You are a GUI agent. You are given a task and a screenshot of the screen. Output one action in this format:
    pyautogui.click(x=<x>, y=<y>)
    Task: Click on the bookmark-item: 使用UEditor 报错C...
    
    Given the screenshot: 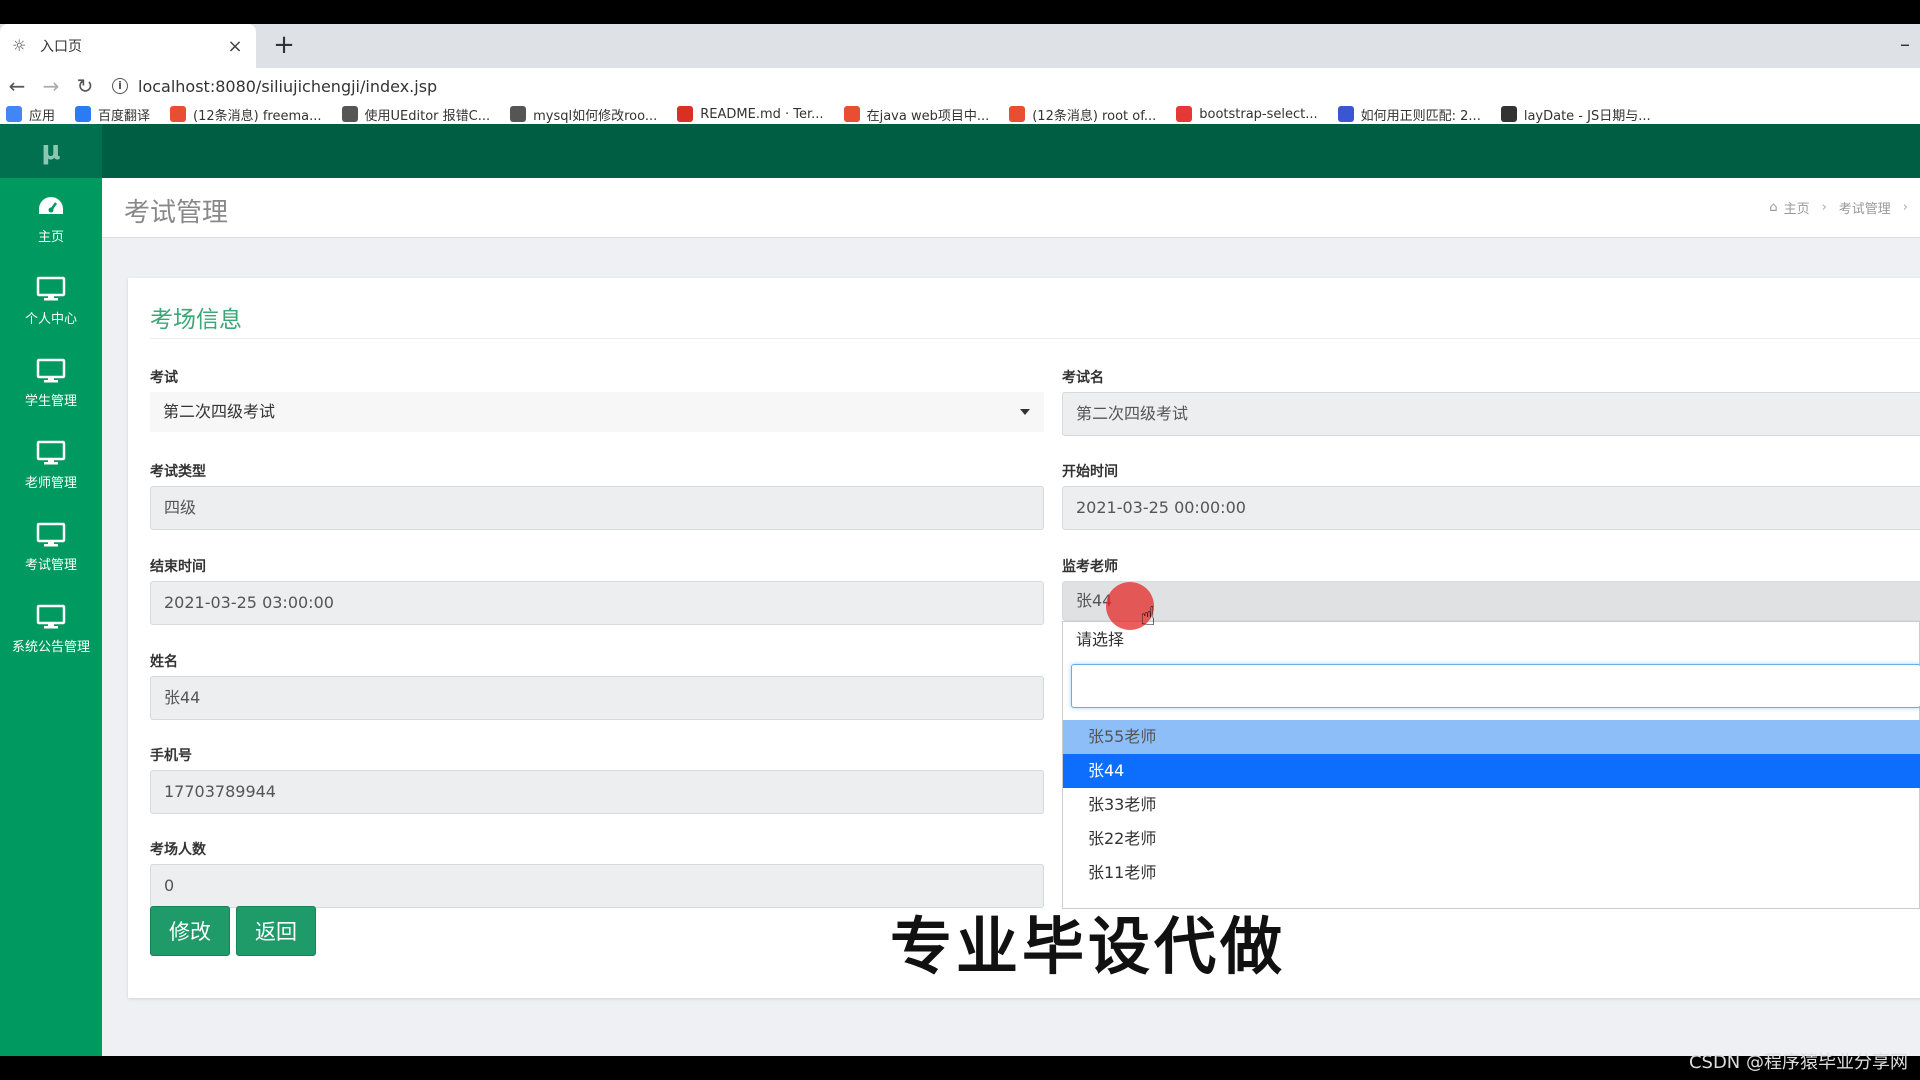 What is the action you would take?
    pyautogui.click(x=416, y=114)
    